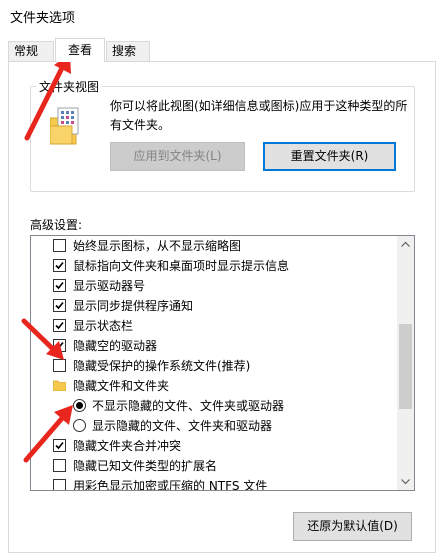 The width and height of the screenshot is (444, 556). I want to click on list-item-label: 显示驱动器号, so click(109, 286).